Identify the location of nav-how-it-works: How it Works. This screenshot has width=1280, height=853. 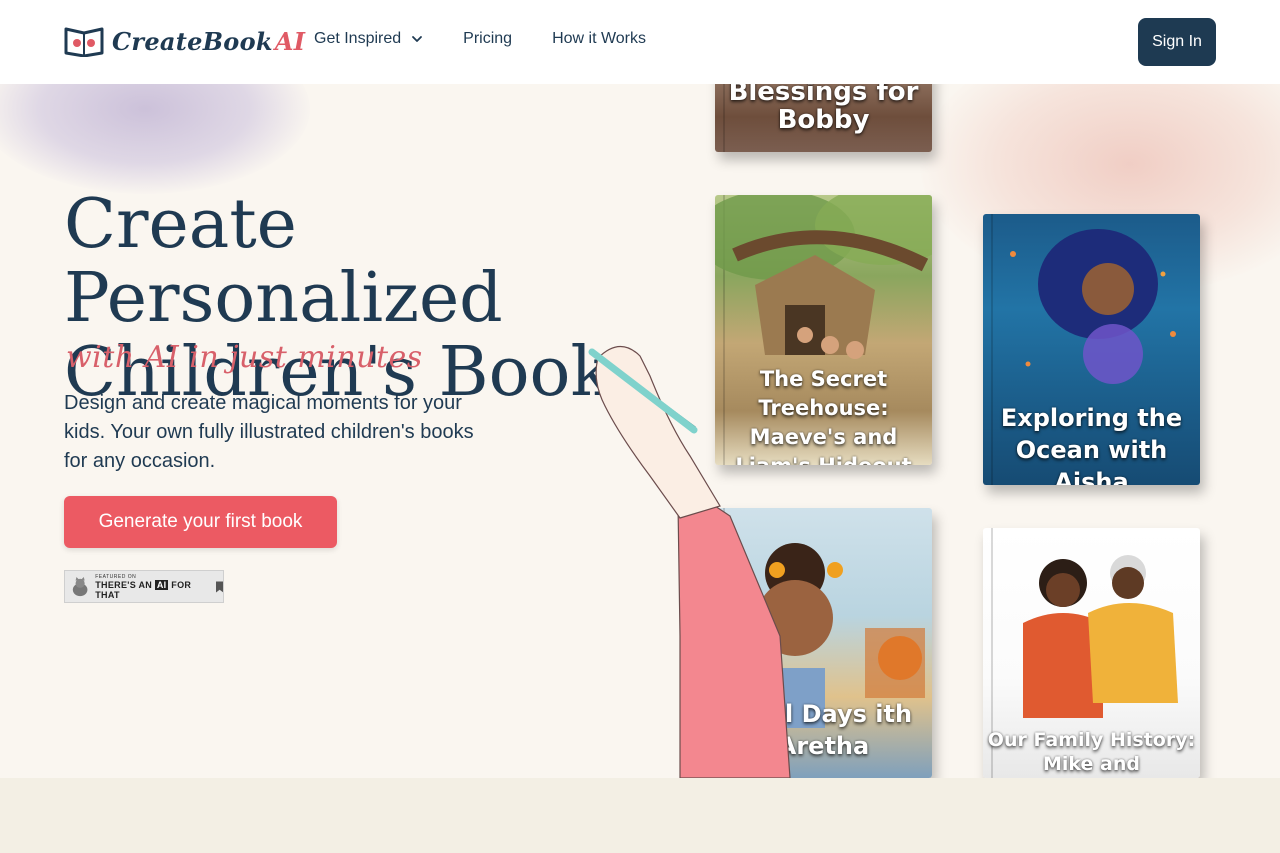
(599, 39).